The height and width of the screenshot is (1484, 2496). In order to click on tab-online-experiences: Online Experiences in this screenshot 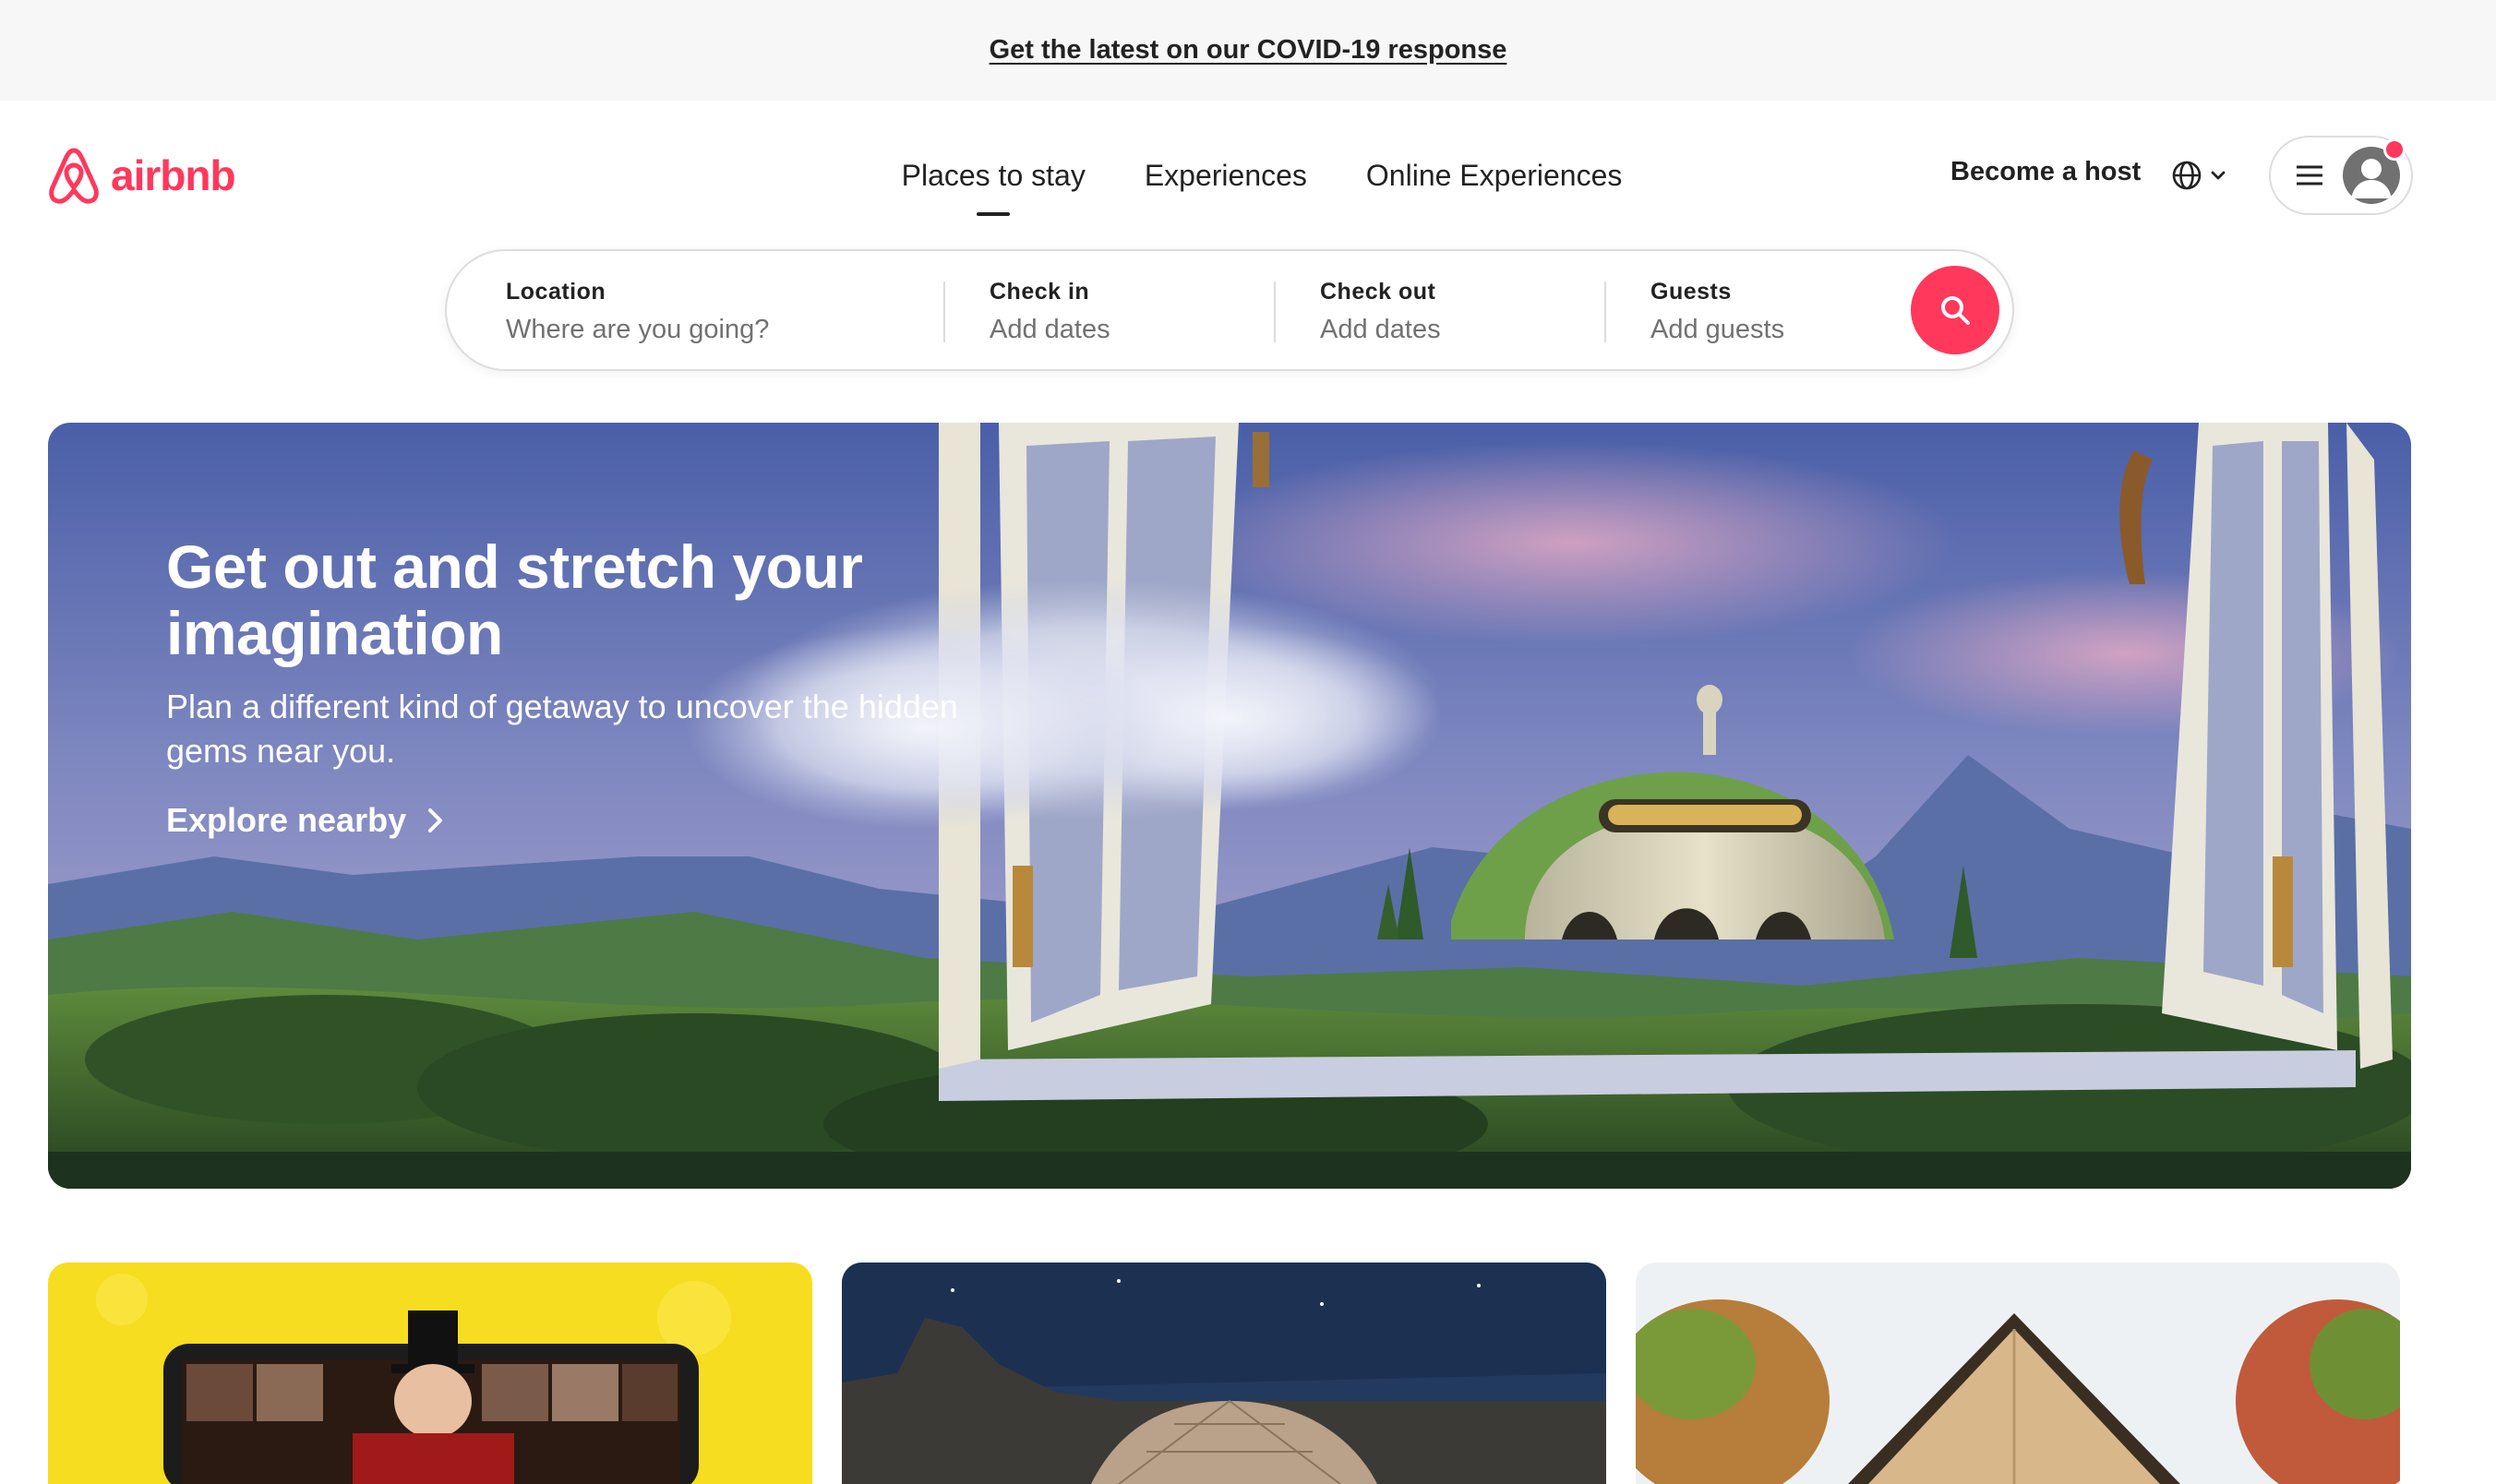, I will do `click(1494, 175)`.